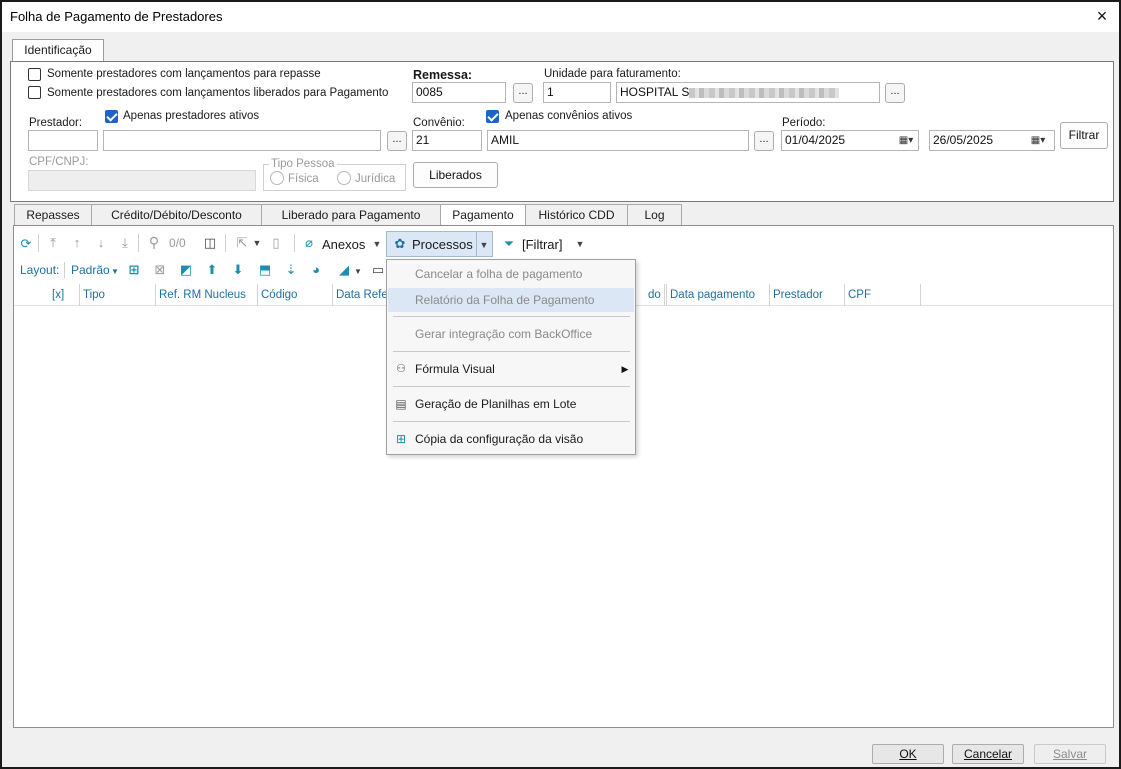 The width and height of the screenshot is (1121, 769). I want to click on save-layout-icon: ◩, so click(186, 270).